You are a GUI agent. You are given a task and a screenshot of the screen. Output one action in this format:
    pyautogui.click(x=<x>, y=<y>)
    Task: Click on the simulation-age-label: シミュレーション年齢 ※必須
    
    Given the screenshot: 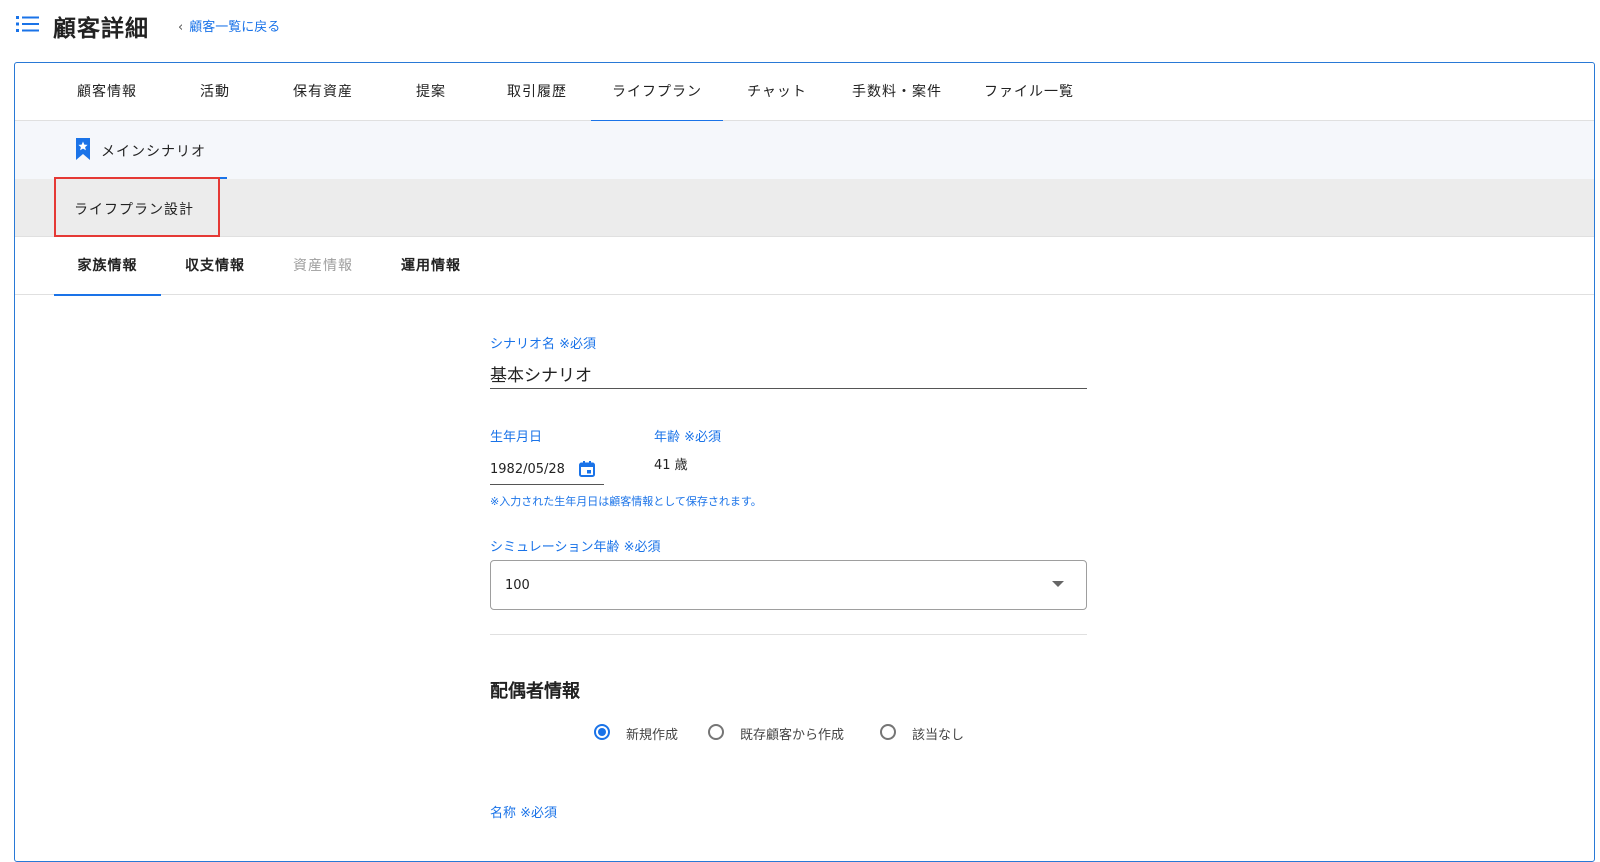 What is the action you would take?
    pyautogui.click(x=575, y=547)
    